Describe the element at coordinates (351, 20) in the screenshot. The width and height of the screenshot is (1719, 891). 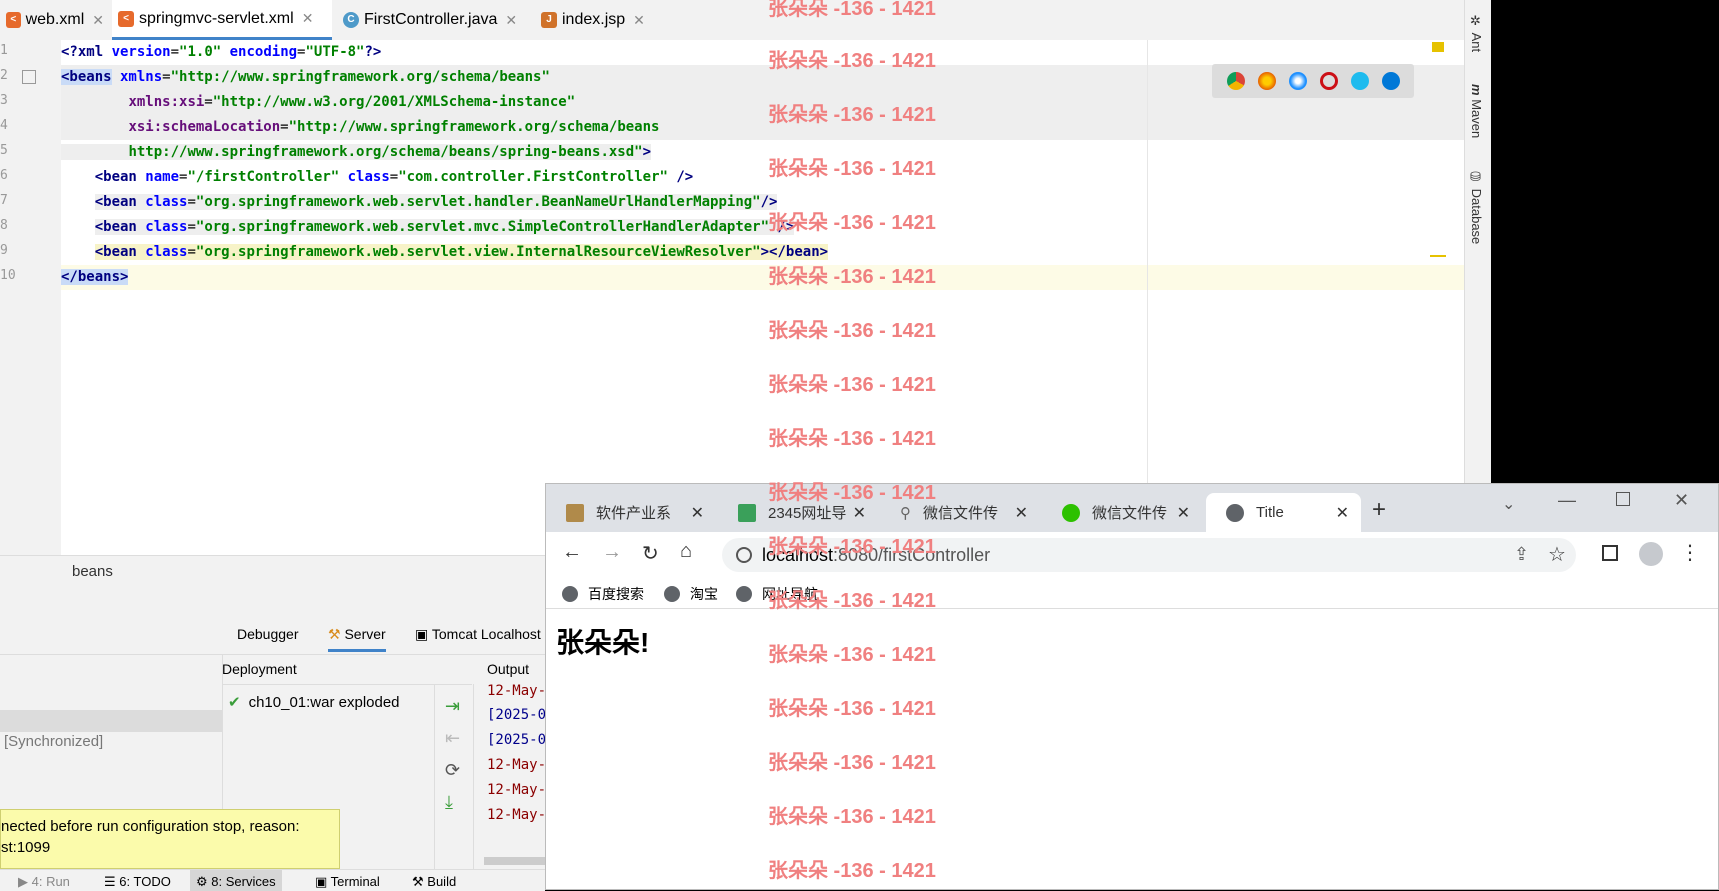
I see `java-class-icon: C` at that location.